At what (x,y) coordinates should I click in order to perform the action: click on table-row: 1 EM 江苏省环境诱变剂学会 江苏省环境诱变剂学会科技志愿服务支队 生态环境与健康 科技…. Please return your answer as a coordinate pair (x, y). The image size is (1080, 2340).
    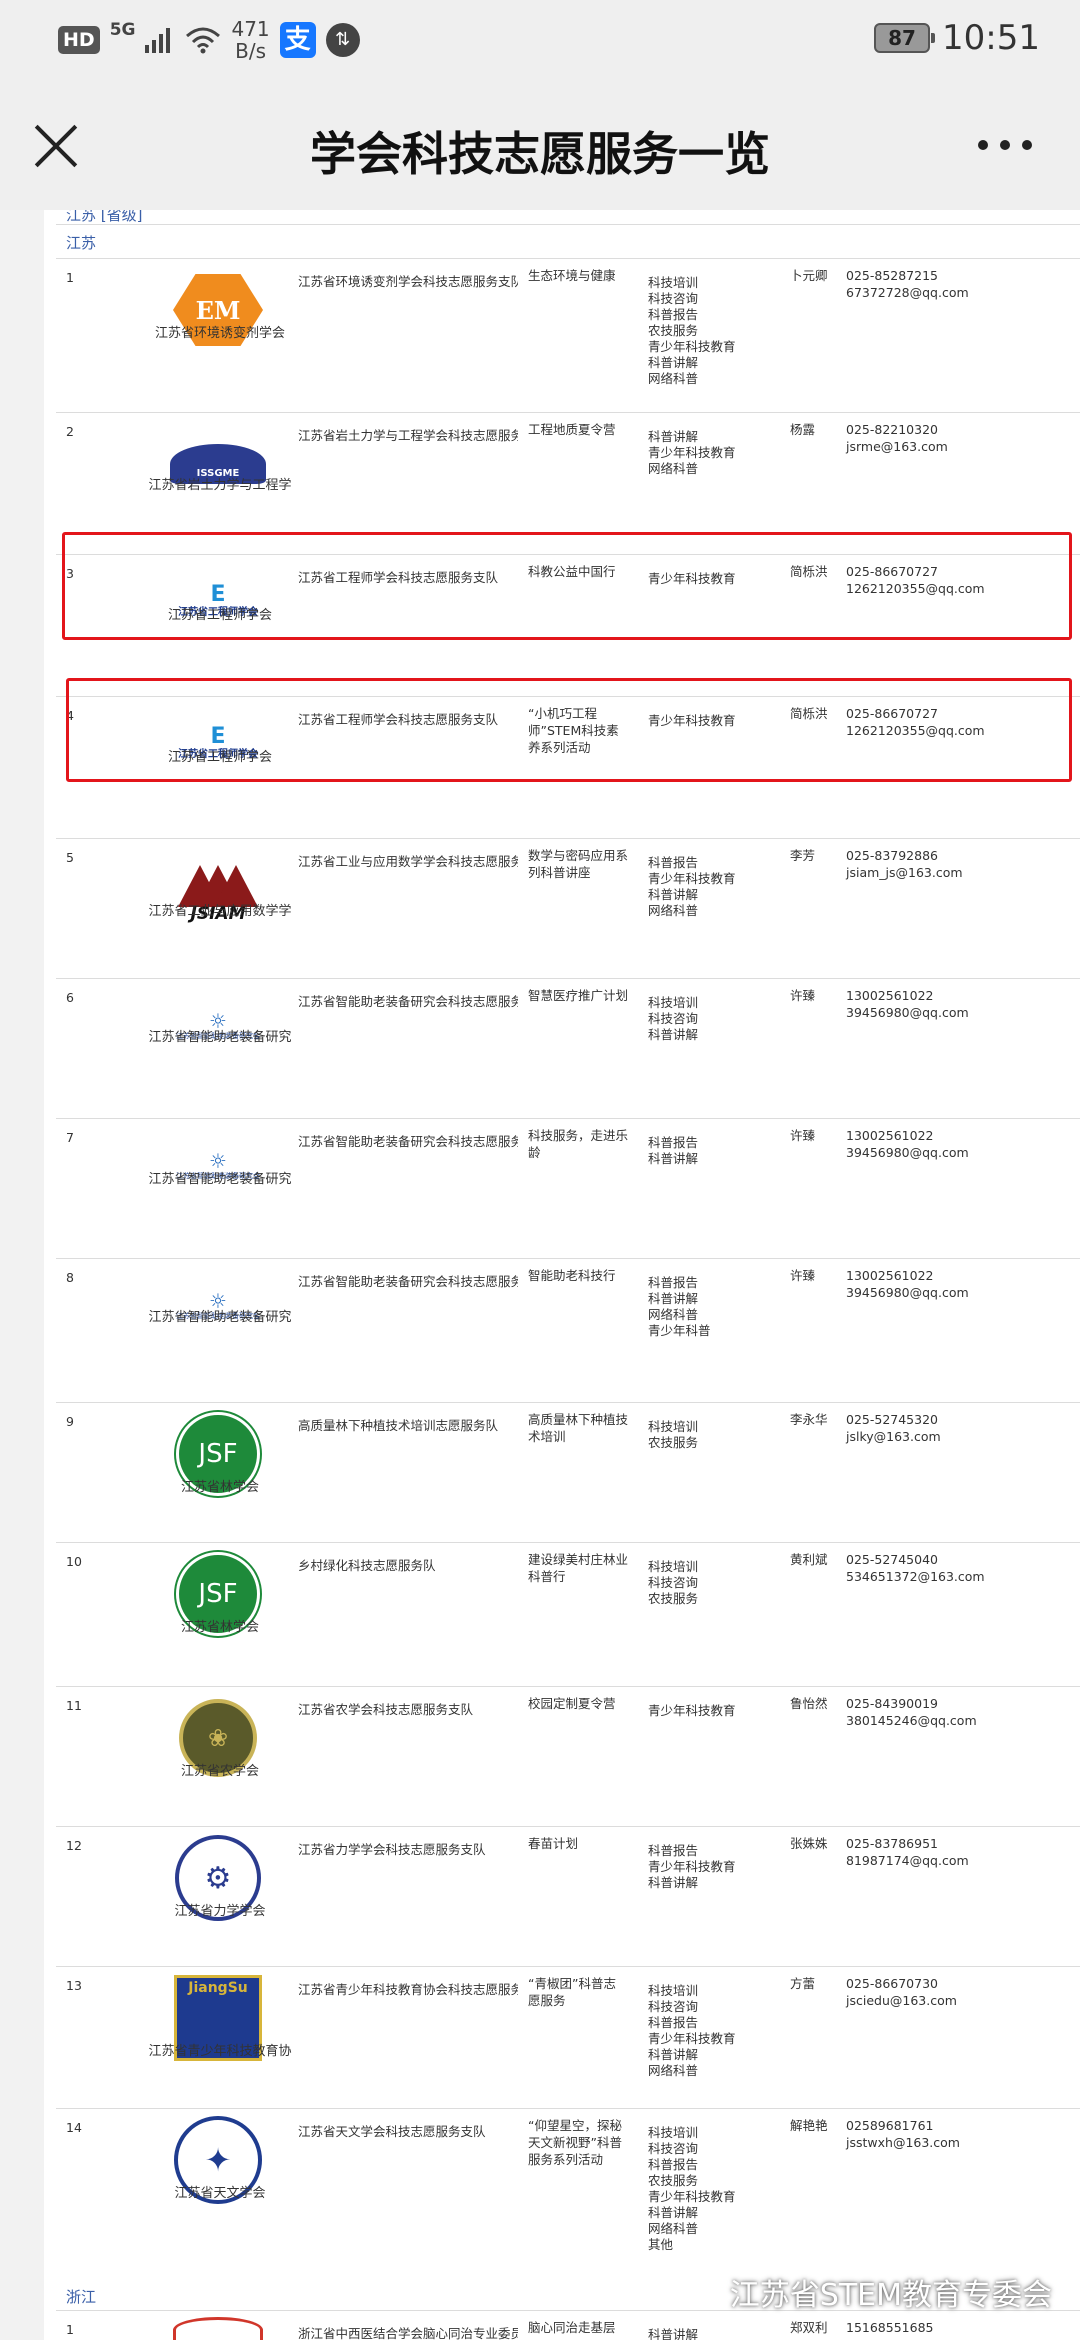
    Looking at the image, I should click on (568, 335).